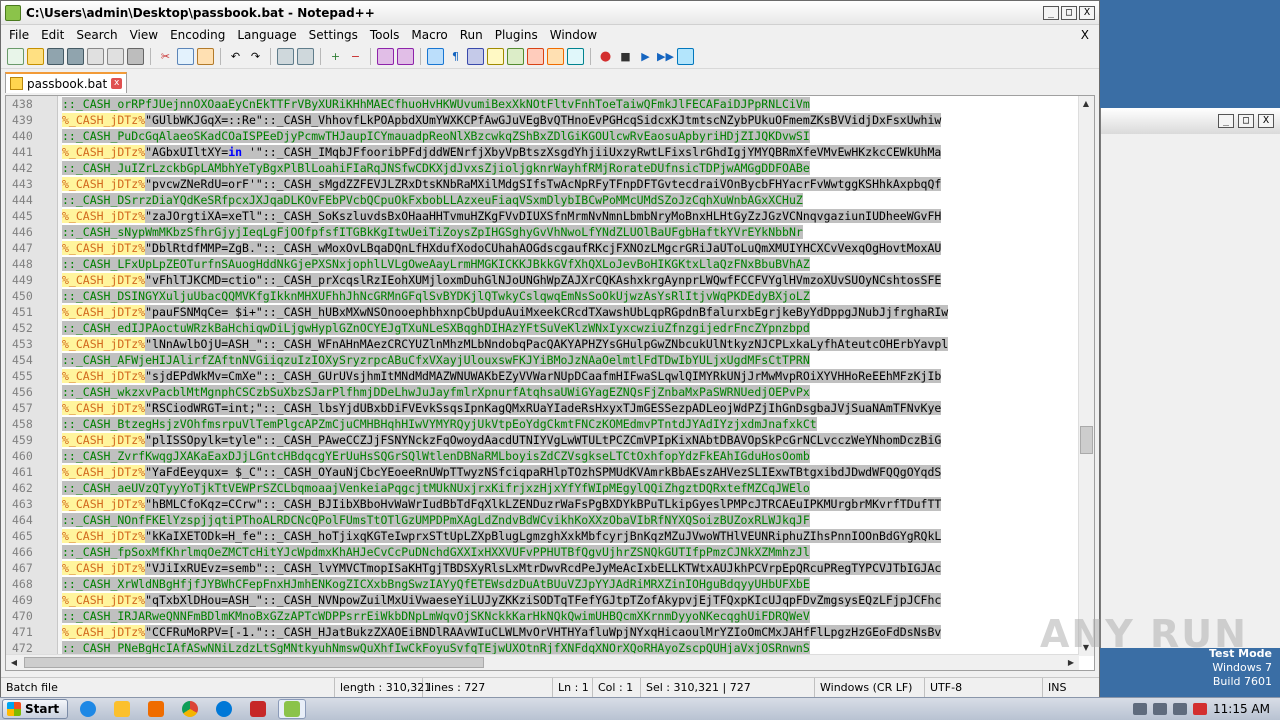 Image resolution: width=1280 pixels, height=720 pixels. What do you see at coordinates (516, 35) in the screenshot?
I see `menu-plugins: Plugins` at bounding box center [516, 35].